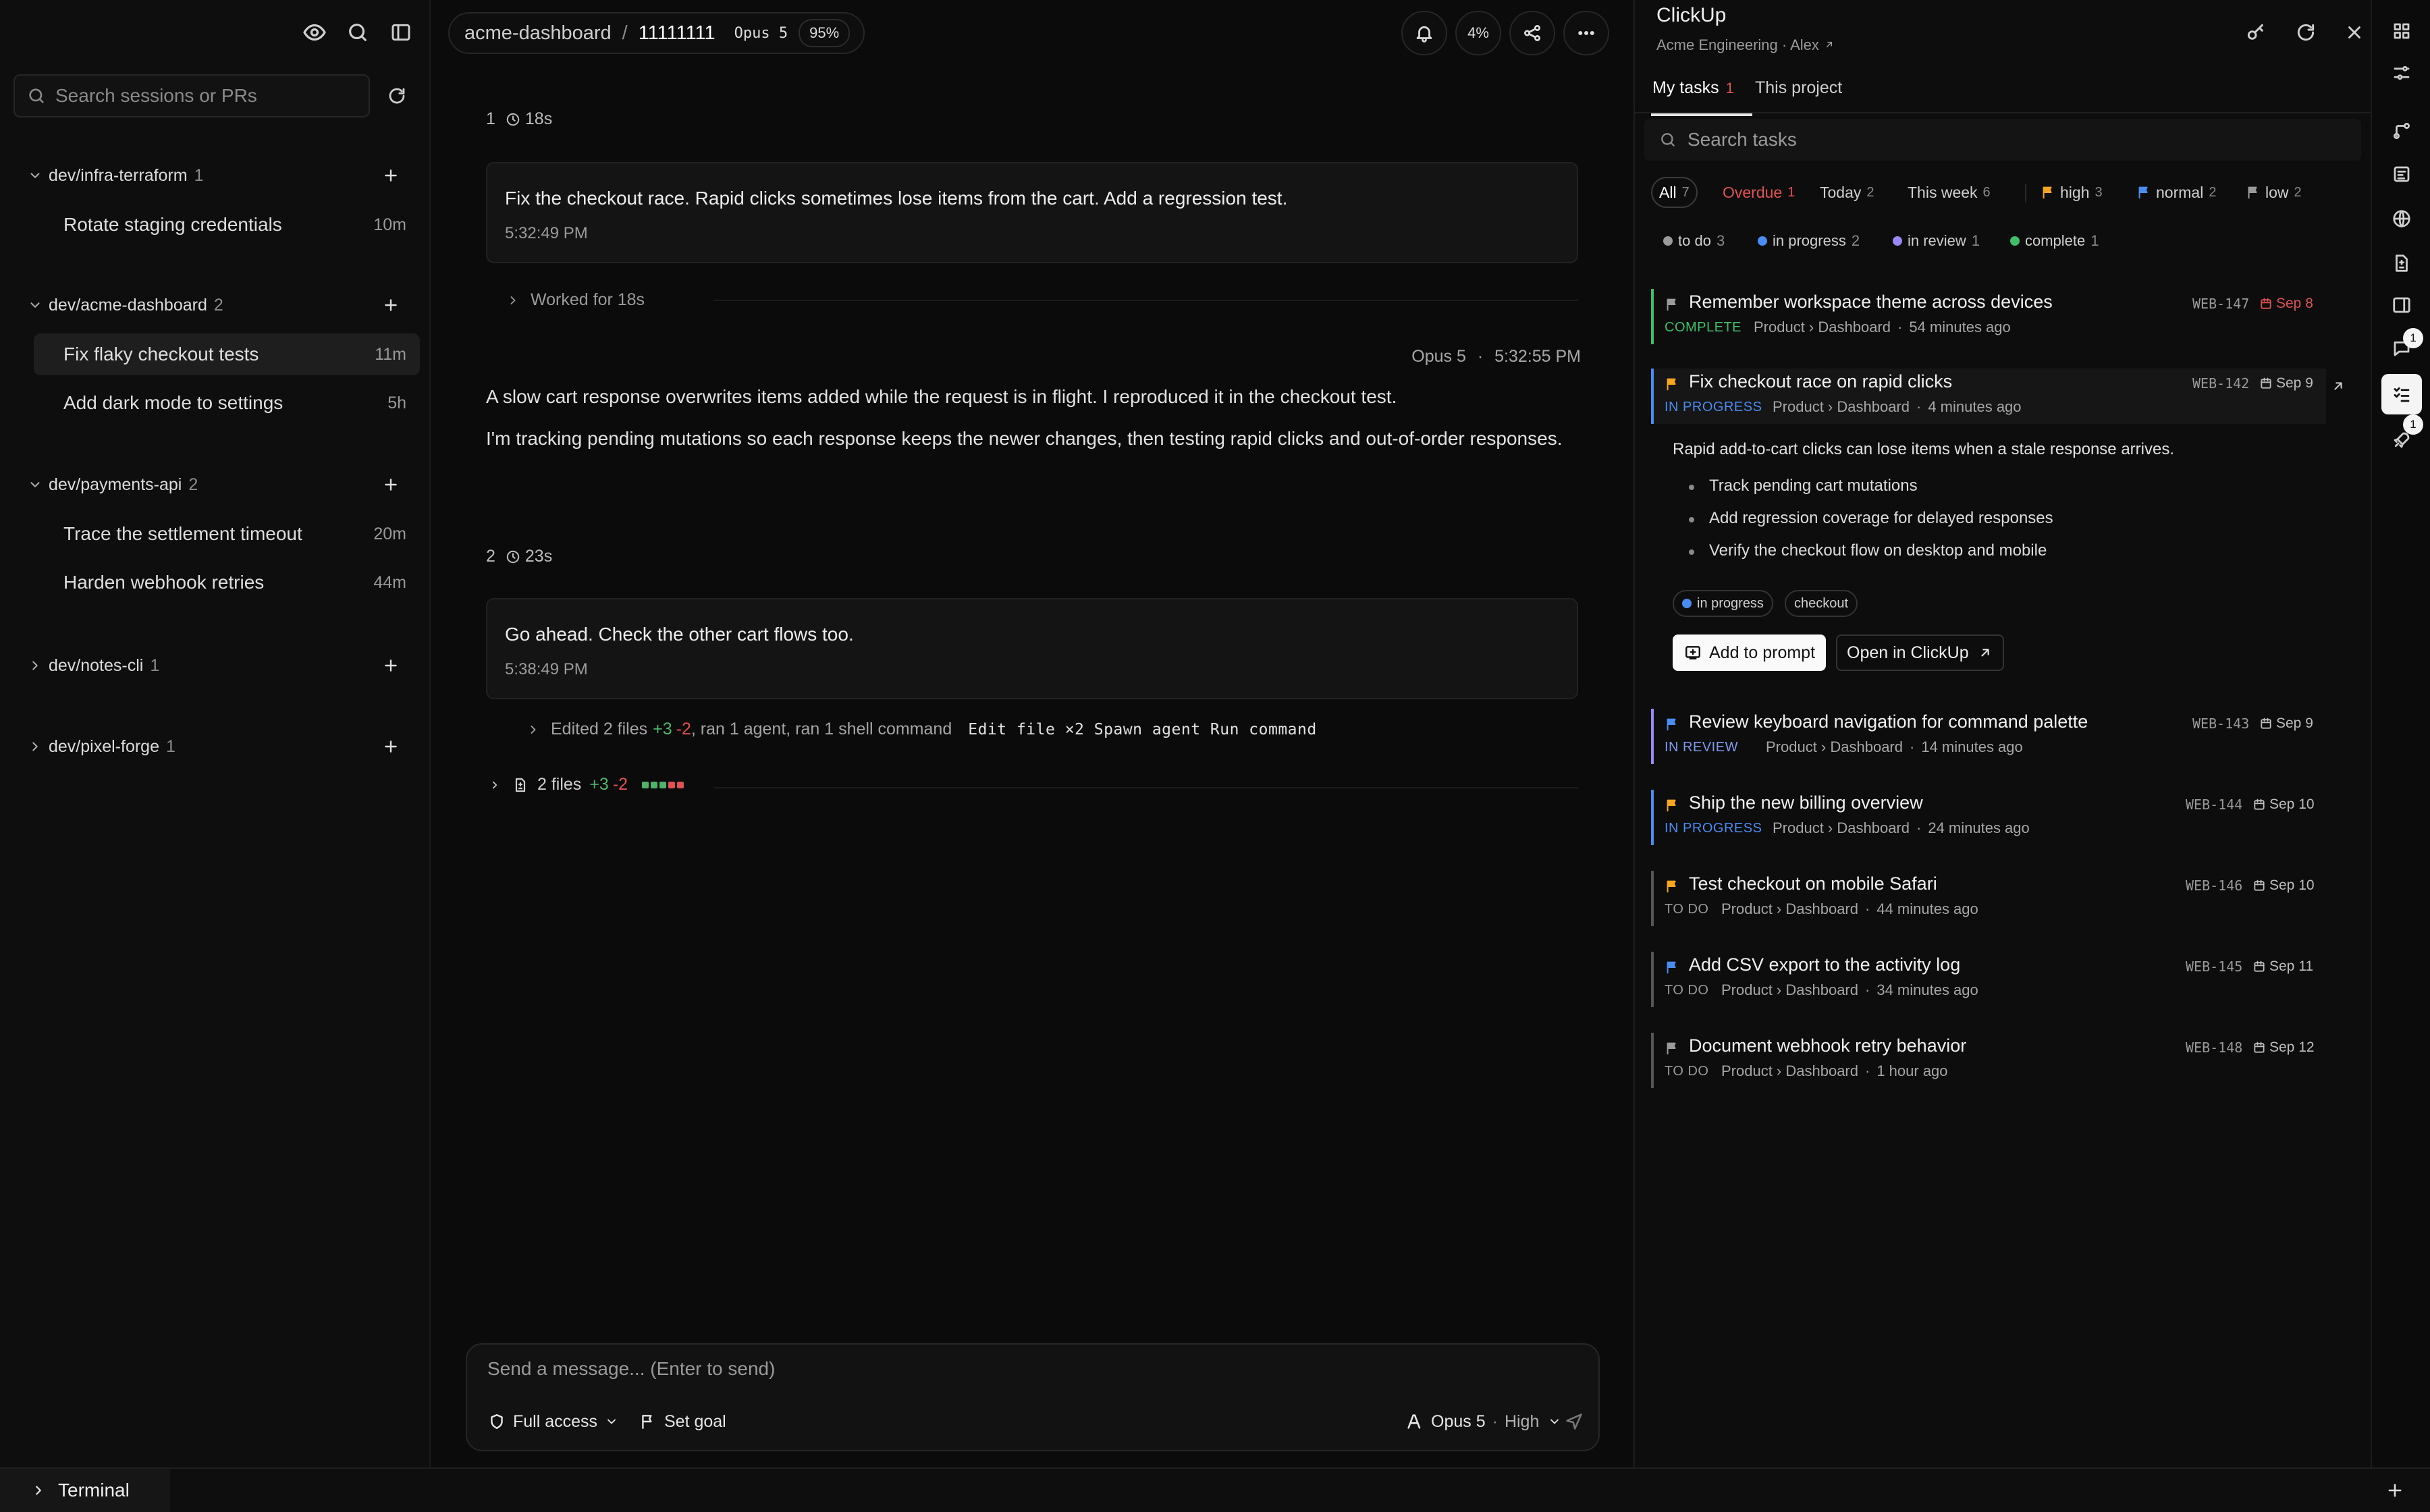 The height and width of the screenshot is (1512, 2430). What do you see at coordinates (1745, 45) in the screenshot?
I see `workspace-link: Acme Engineering · Alex` at bounding box center [1745, 45].